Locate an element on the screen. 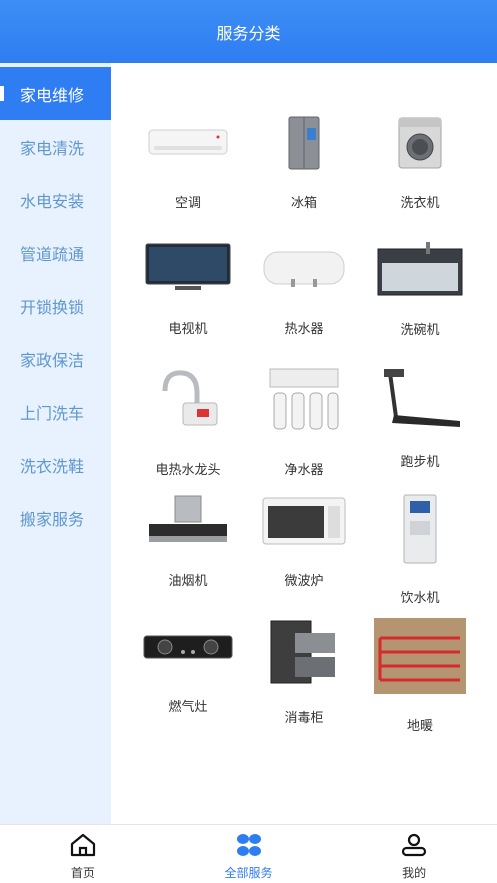 Image resolution: width=497 pixels, height=883 pixels. tab-home: 首页 is located at coordinates (83, 854).